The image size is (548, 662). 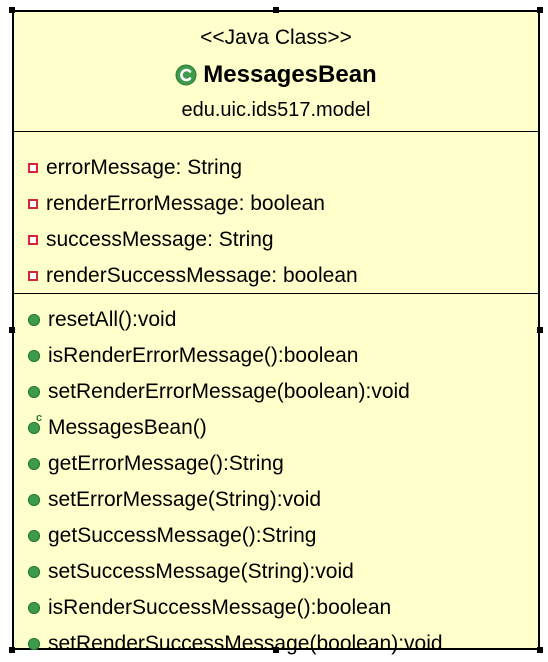 What do you see at coordinates (540, 10) in the screenshot?
I see `resize-handle-top-right` at bounding box center [540, 10].